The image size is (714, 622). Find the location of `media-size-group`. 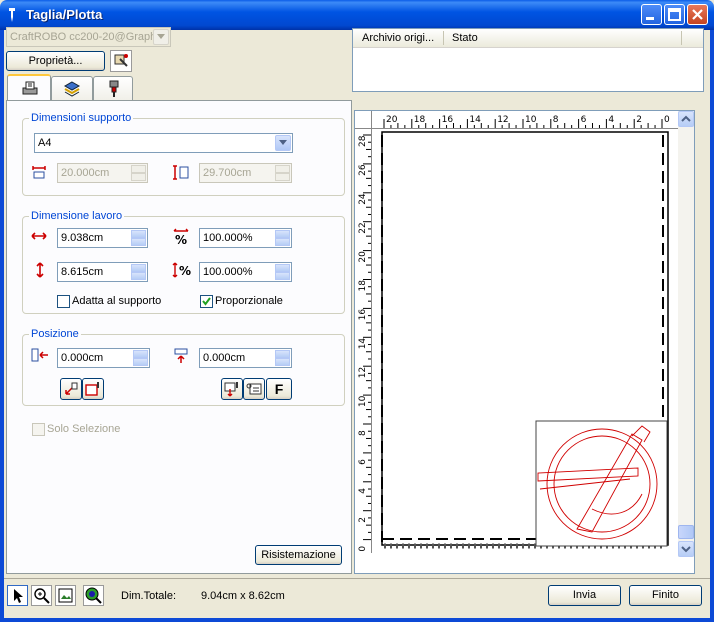

media-size-group is located at coordinates (183, 157).